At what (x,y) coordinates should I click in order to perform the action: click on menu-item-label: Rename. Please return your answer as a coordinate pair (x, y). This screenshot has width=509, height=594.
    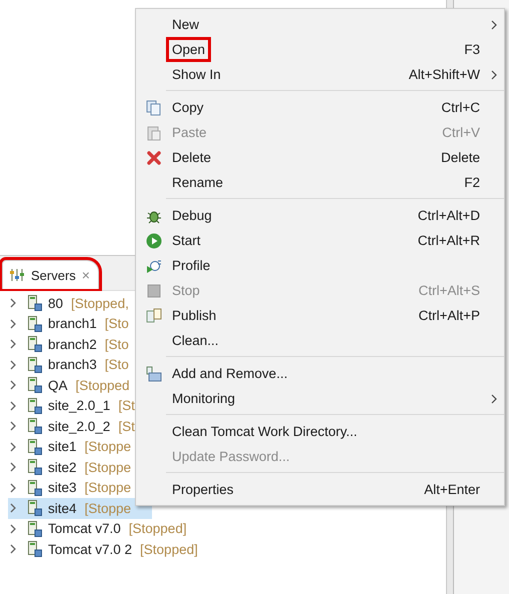
    Looking at the image, I should click on (197, 183).